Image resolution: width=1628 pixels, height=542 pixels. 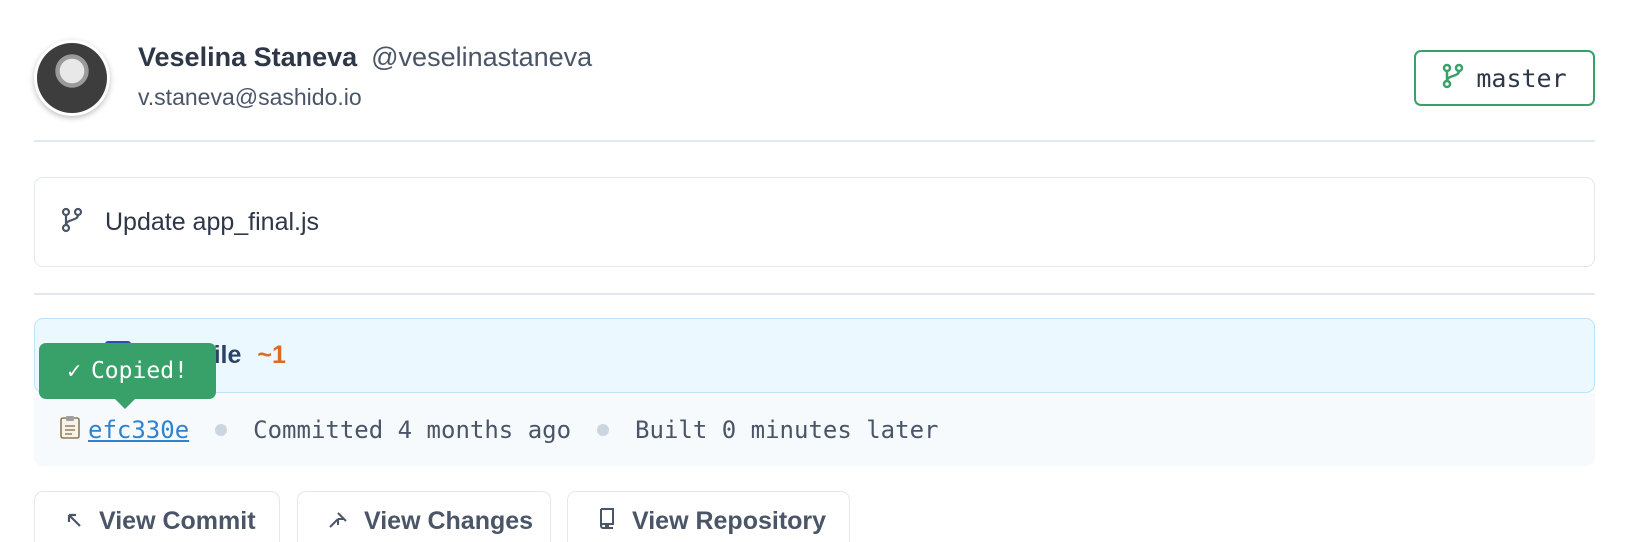 I want to click on commit-message: Update app_final.js, so click(x=212, y=221).